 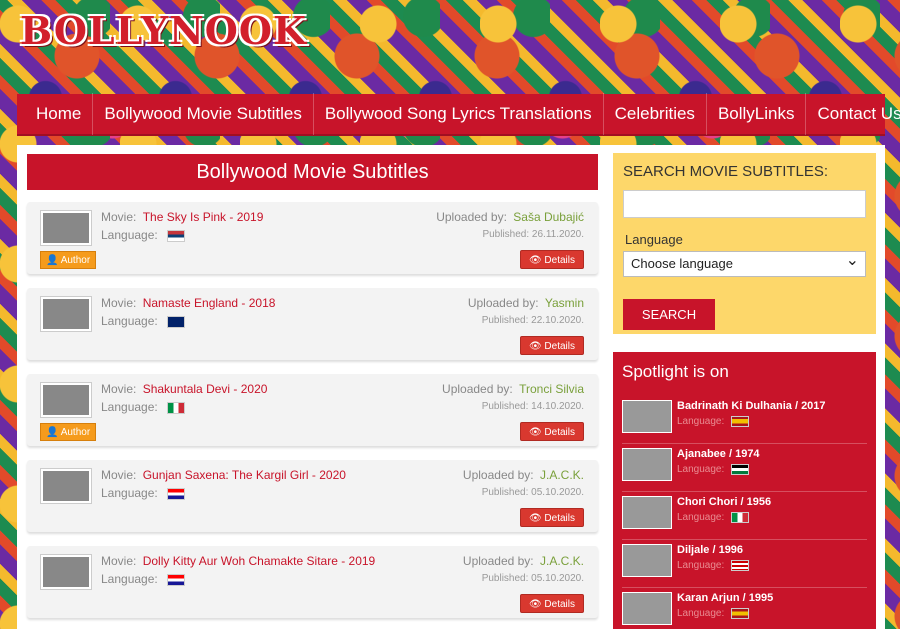 I want to click on spotlight-item: Karan Arjun / 1995 Language:, so click(x=744, y=608).